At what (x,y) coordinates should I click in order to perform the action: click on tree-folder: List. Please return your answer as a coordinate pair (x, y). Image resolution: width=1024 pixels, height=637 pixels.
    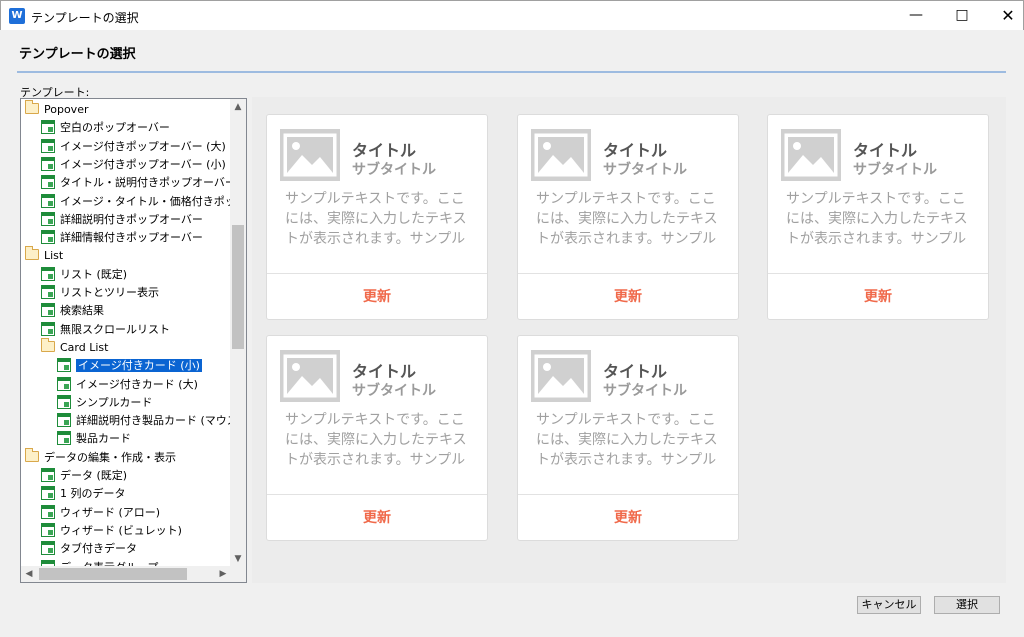
    Looking at the image, I should click on (44, 255).